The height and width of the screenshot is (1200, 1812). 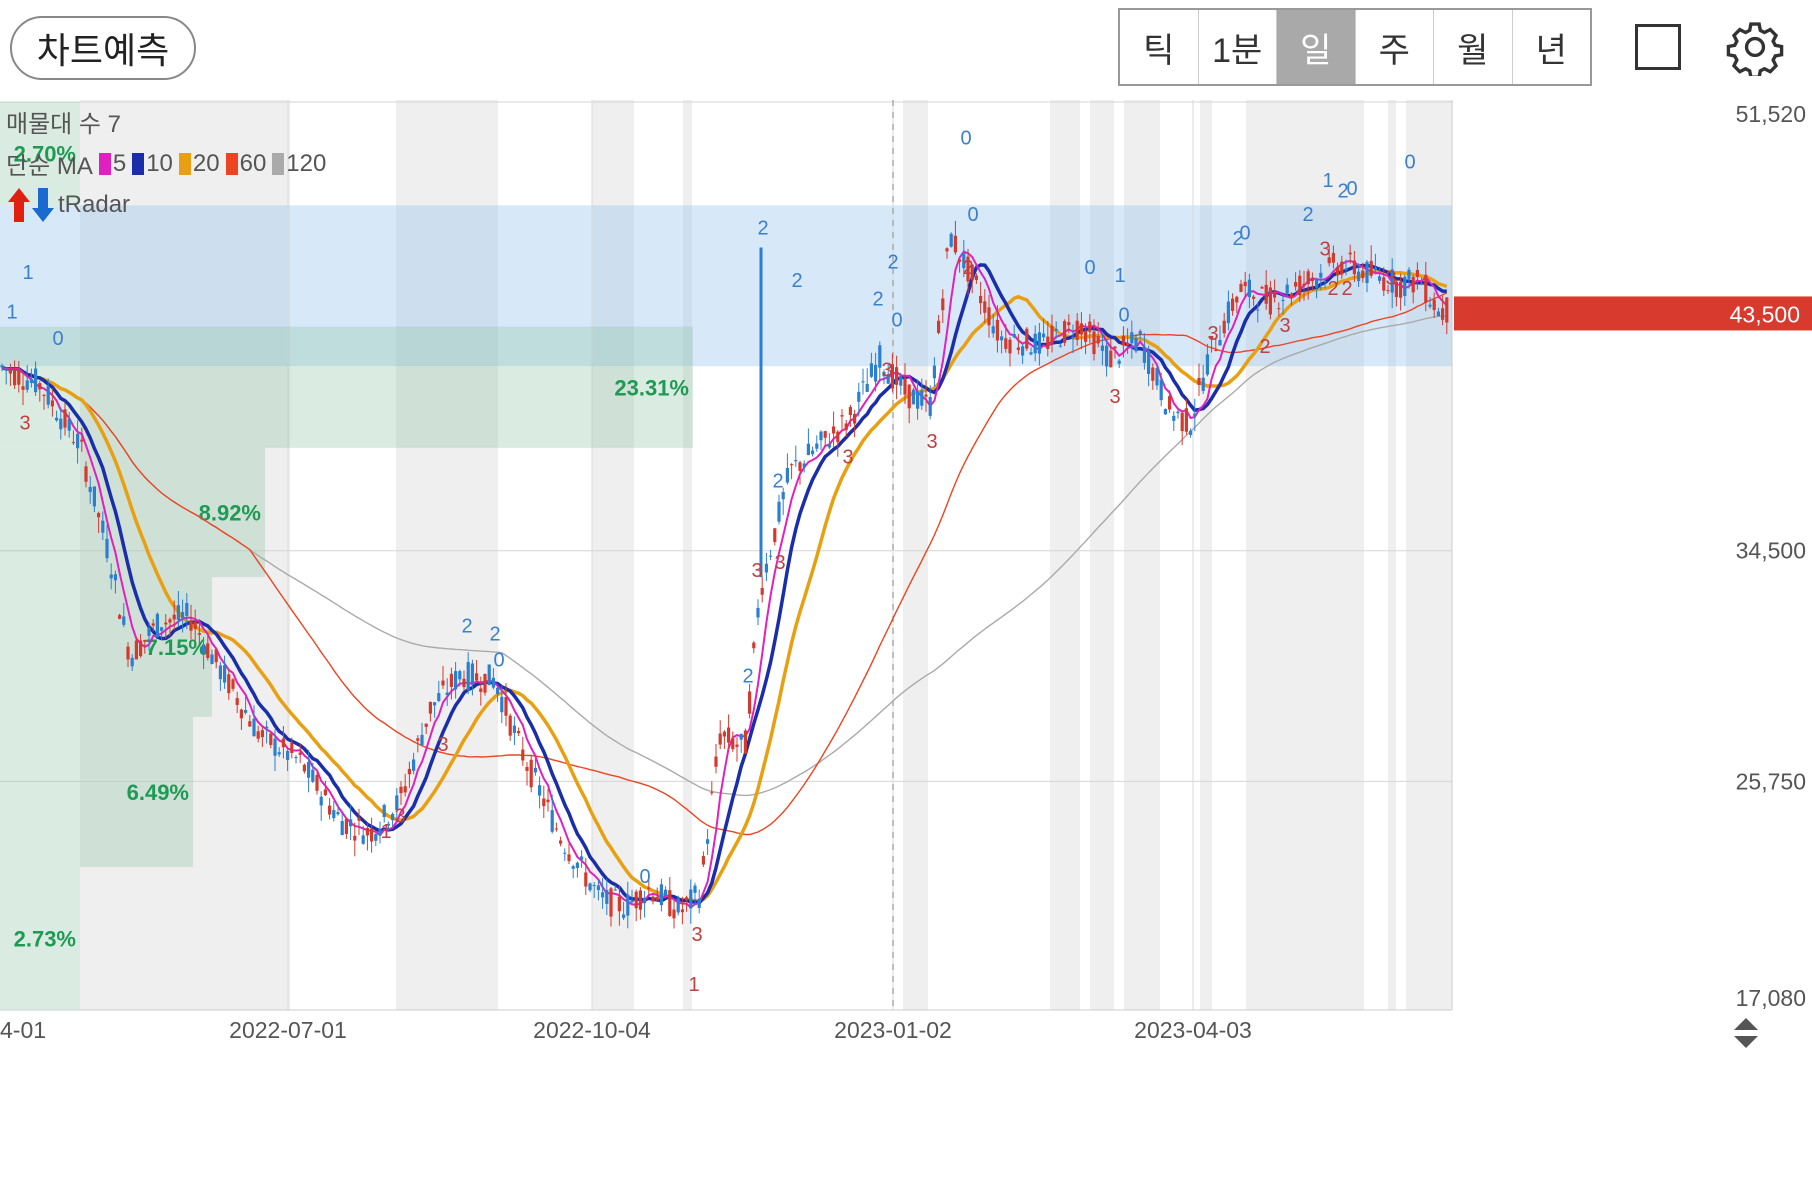 What do you see at coordinates (385, 832) in the screenshot?
I see `radar-marker: 1` at bounding box center [385, 832].